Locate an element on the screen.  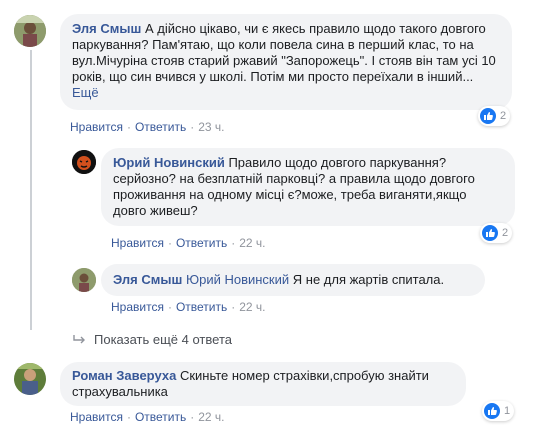
comment-actions: Нравится · Ответить · 23 ч. is located at coordinates (147, 127).